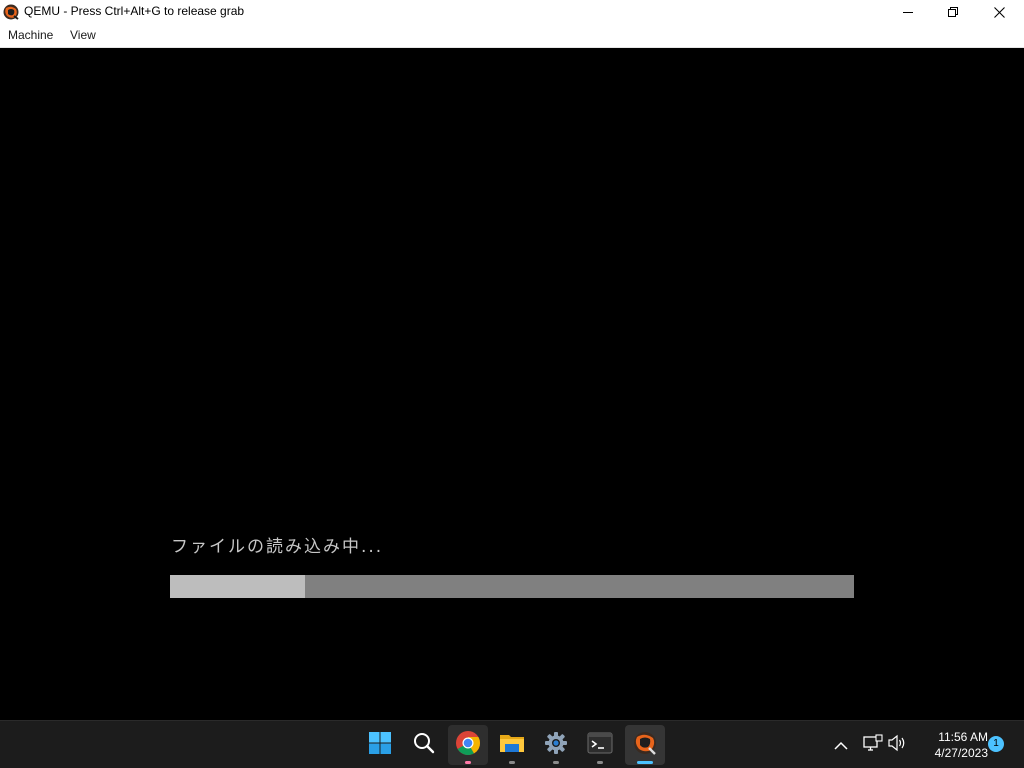  I want to click on taskbar-app-terminal, so click(600, 745).